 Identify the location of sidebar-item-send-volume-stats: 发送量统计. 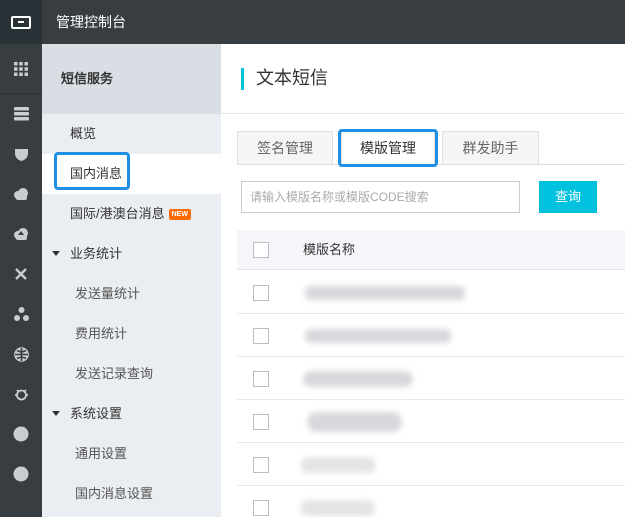
(131, 294).